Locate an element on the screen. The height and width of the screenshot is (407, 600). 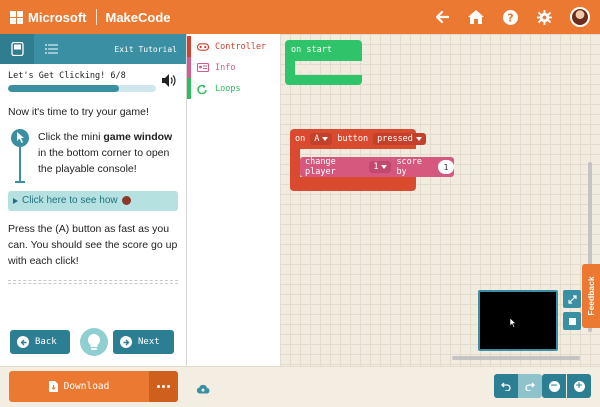
score-value-input: 1 is located at coordinates (445, 167).